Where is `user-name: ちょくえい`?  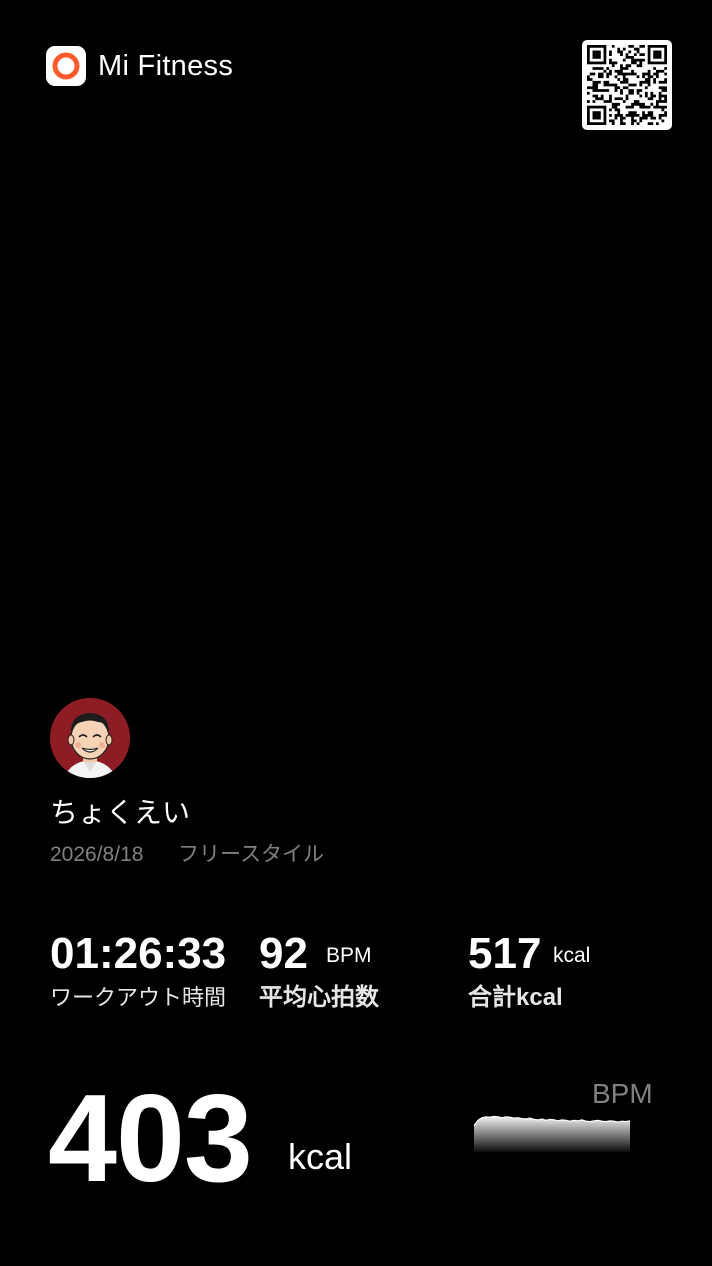
user-name: ちょくえい is located at coordinates (120, 812).